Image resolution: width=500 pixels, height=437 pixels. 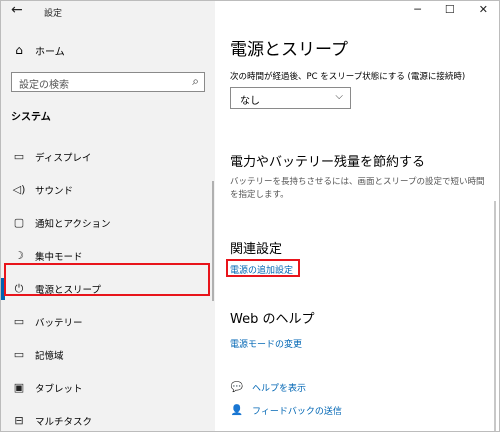 I want to click on save-energy-description: バッテリーを長持ちさせるには、画面とスリープの設定で短い時間を指定します。, so click(x=357, y=188).